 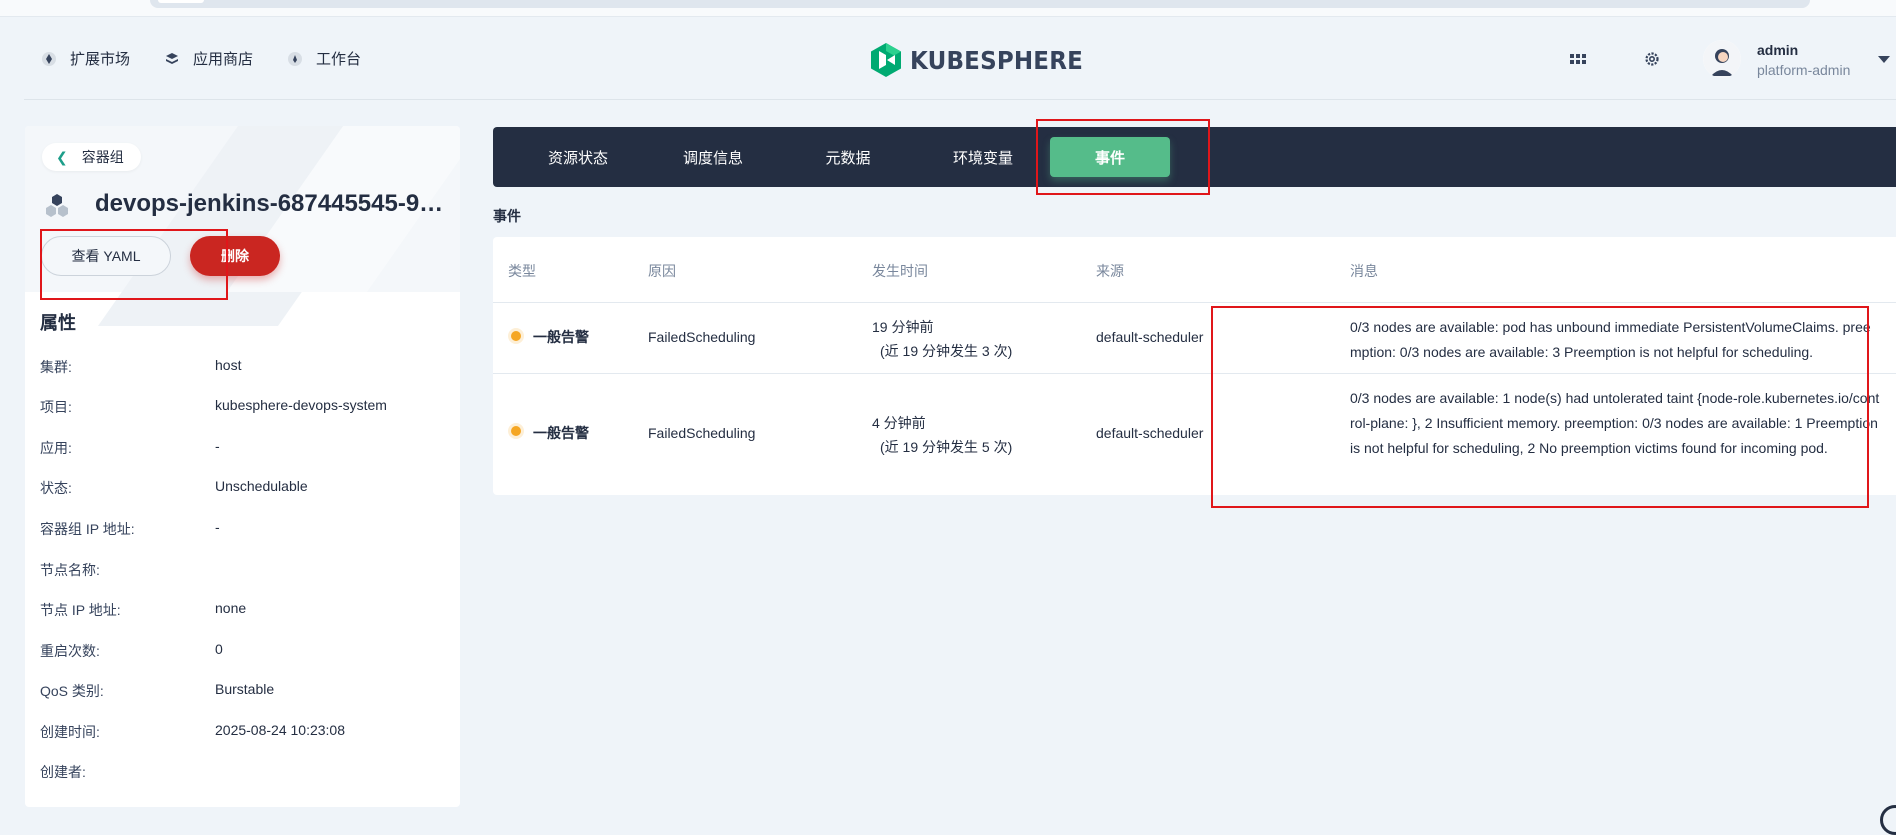 What do you see at coordinates (235, 256) in the screenshot?
I see `delete-button: 删除` at bounding box center [235, 256].